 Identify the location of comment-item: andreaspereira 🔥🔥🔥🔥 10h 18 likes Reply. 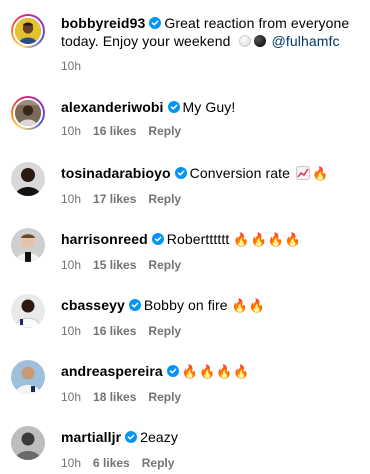
(185, 391).